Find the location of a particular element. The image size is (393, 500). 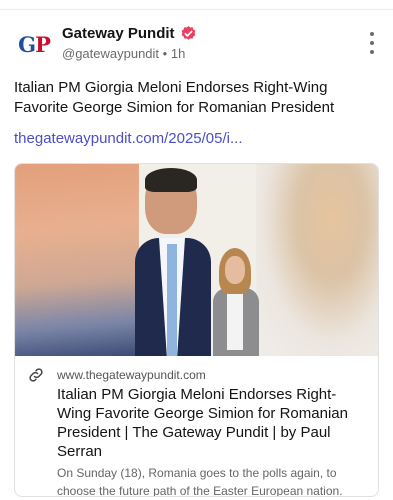

avatar: GP is located at coordinates (34, 44).